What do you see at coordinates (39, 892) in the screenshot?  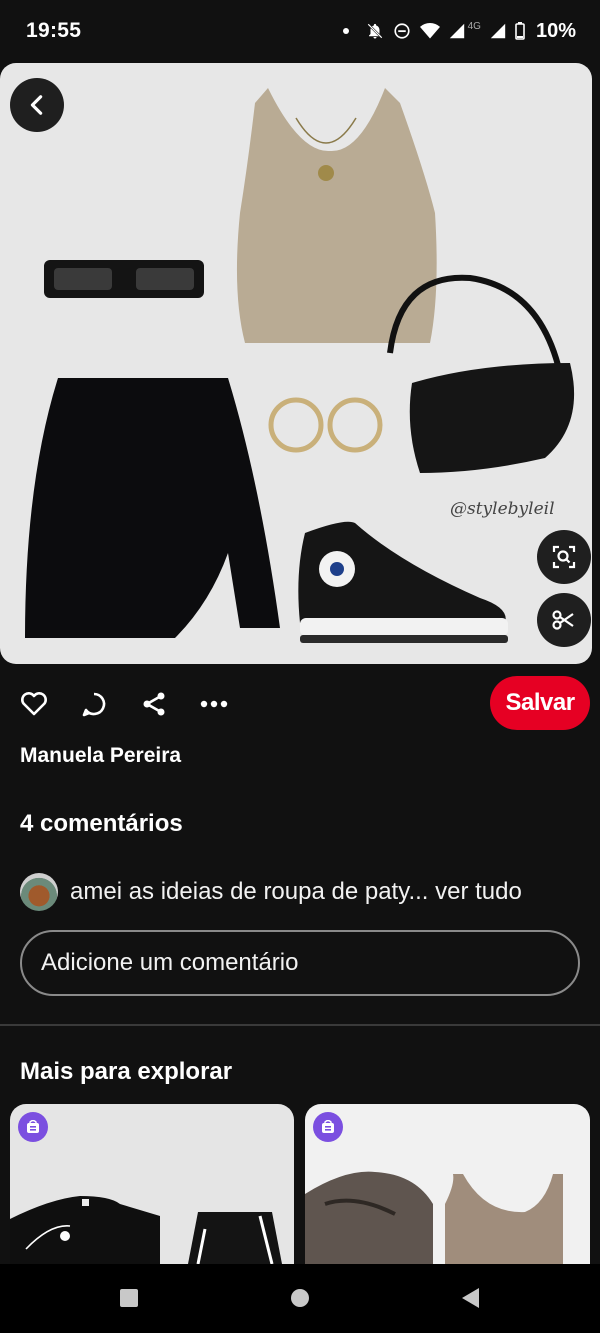 I see `avatar` at bounding box center [39, 892].